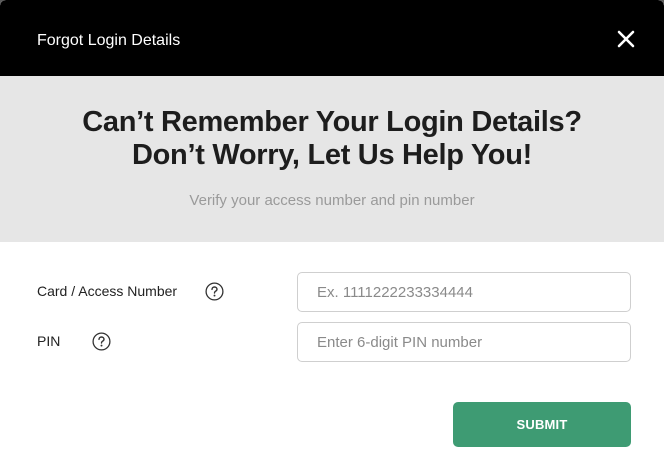 This screenshot has width=664, height=476. What do you see at coordinates (332, 200) in the screenshot?
I see `hero-subtitle: Verify your access number and pin number` at bounding box center [332, 200].